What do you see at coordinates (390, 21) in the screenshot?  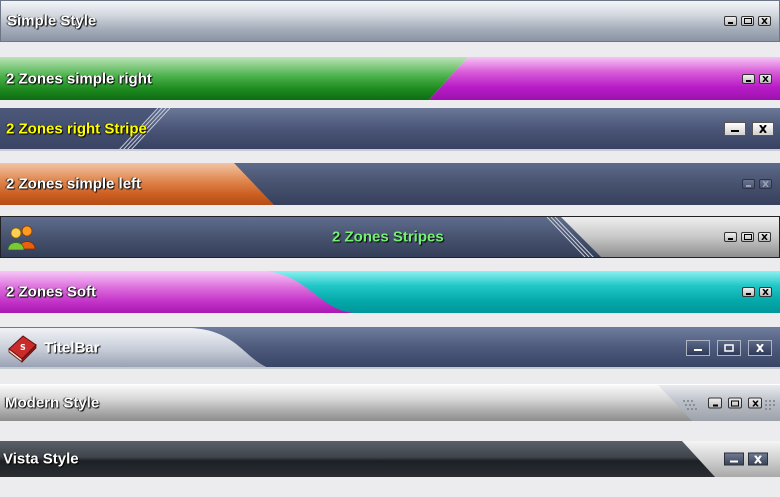 I see `titlebar-simple-style: Simple Style` at bounding box center [390, 21].